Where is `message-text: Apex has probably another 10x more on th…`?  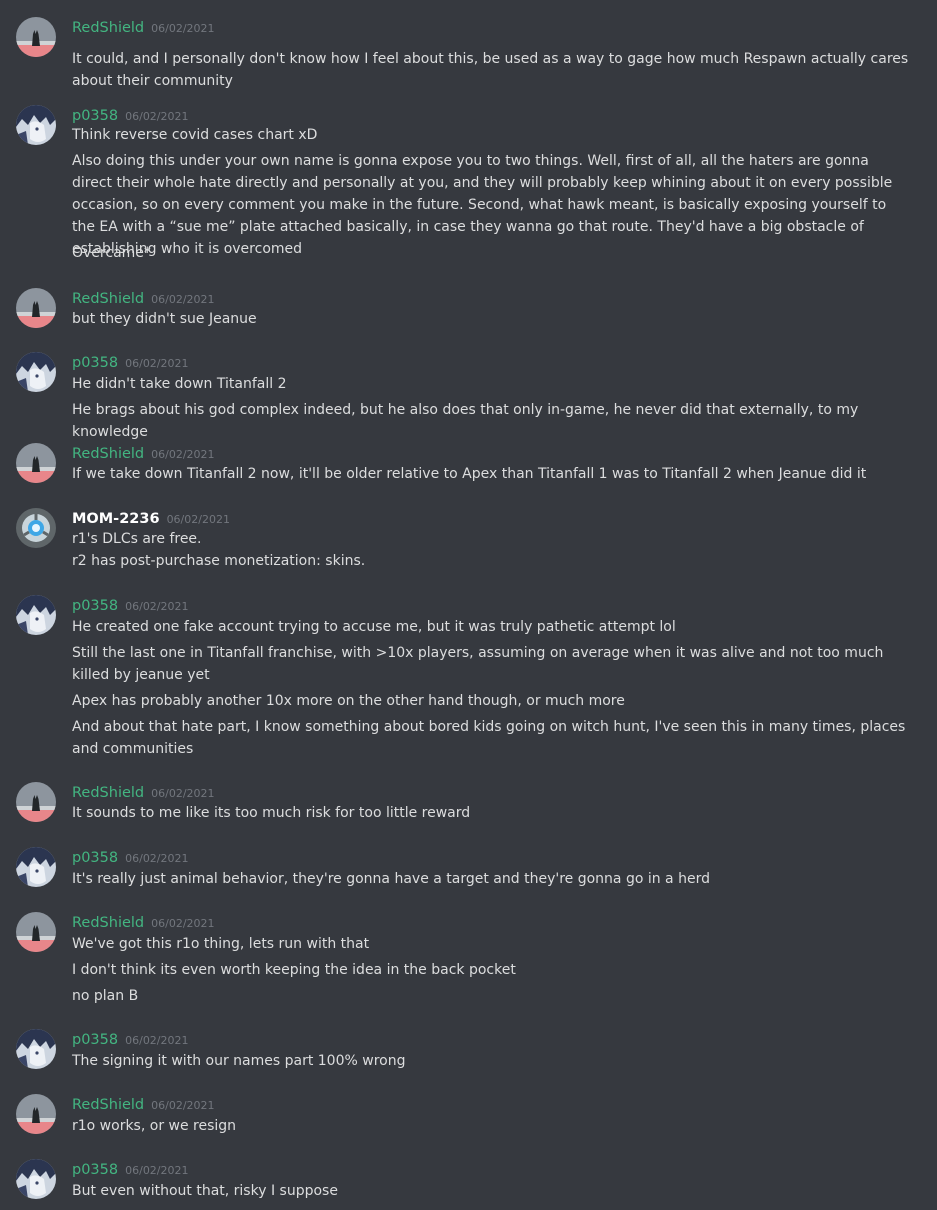 message-text: Apex has probably another 10x more on th… is located at coordinates (348, 701).